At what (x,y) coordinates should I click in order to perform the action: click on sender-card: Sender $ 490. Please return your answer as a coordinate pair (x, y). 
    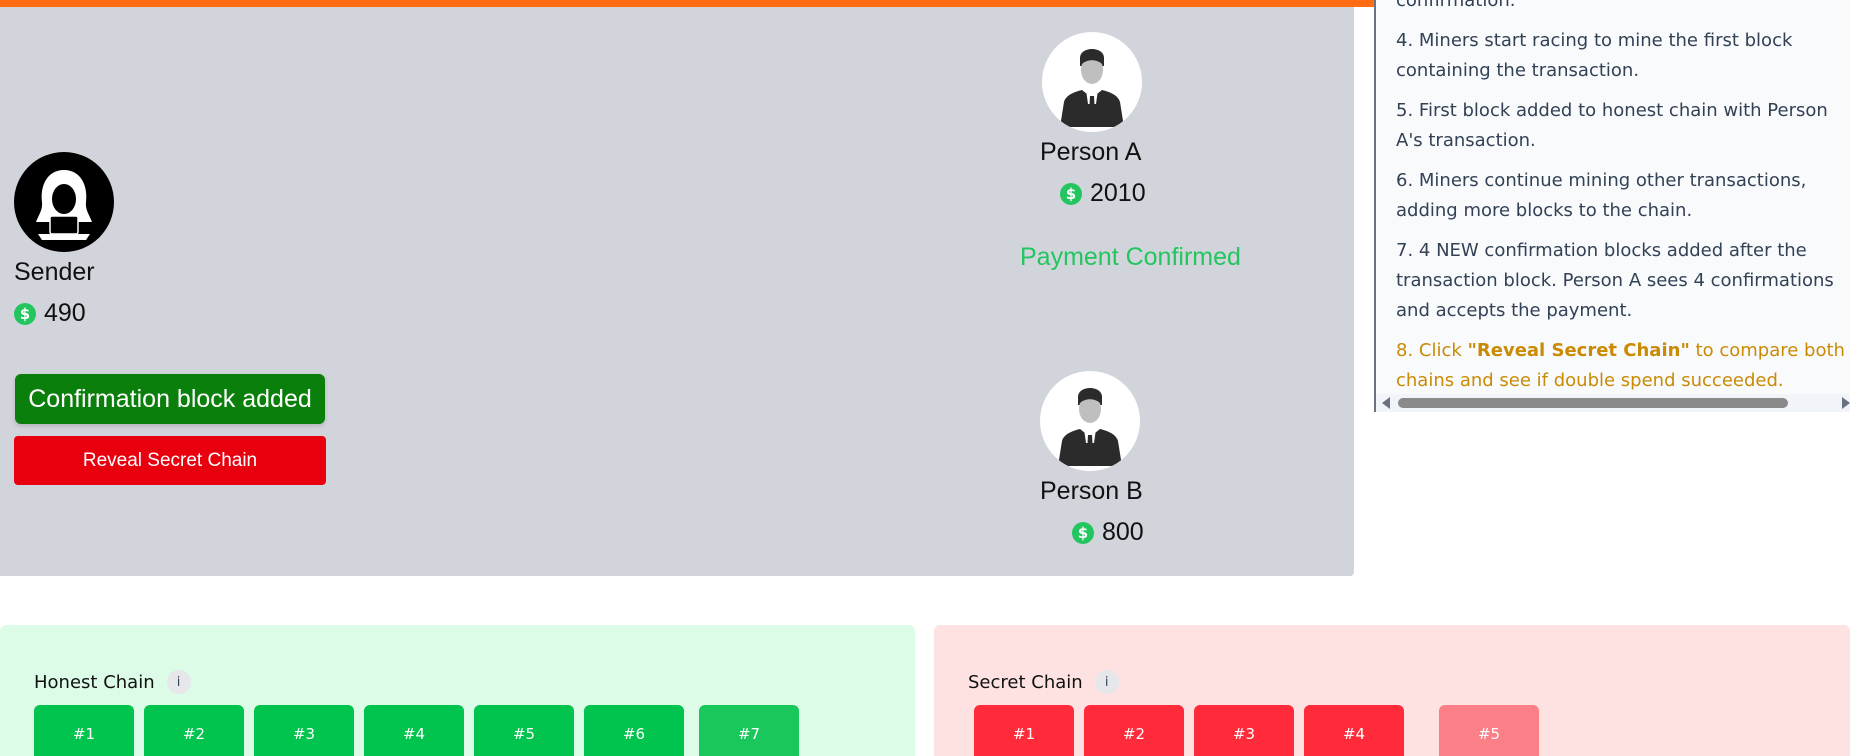
    Looking at the image, I should click on (64, 240).